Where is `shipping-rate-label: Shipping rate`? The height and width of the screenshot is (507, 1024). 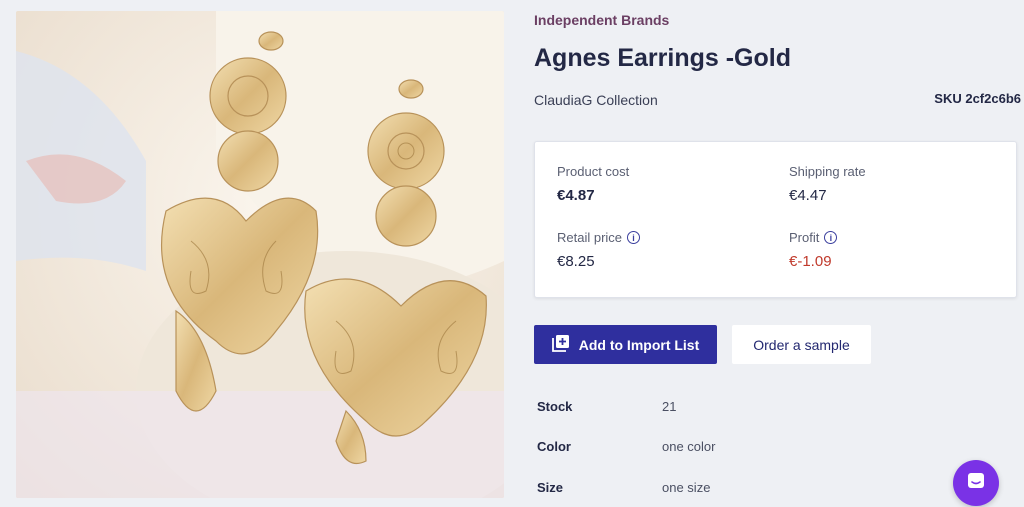 shipping-rate-label: Shipping rate is located at coordinates (827, 171).